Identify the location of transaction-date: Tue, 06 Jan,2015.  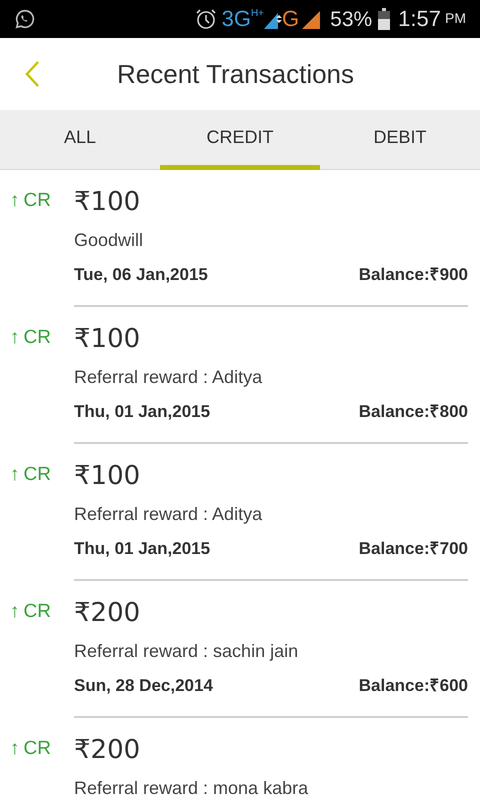
(141, 275).